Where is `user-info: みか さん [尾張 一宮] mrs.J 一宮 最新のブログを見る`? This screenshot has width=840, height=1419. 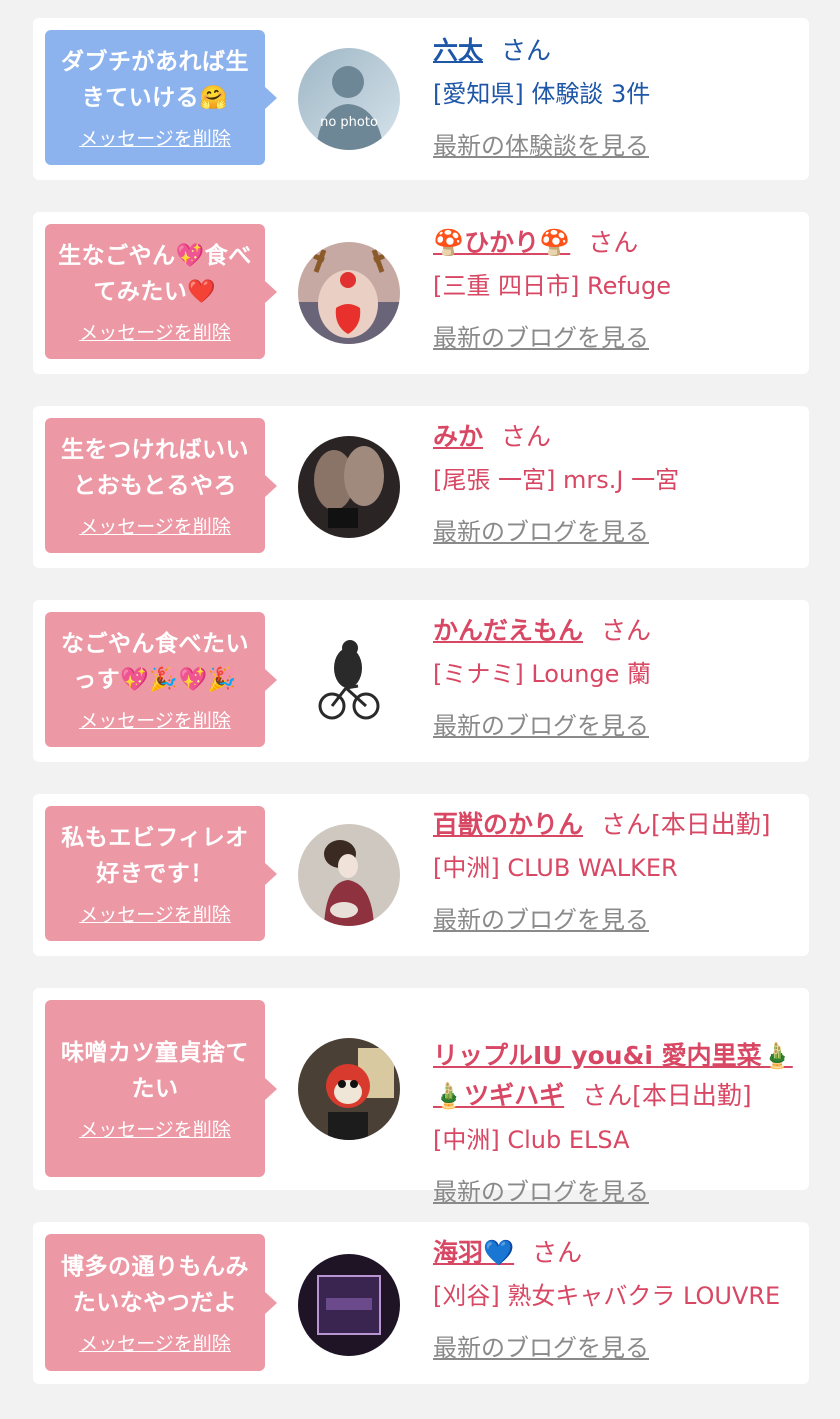 user-info: みか さん [尾張 一宮] mrs.J 一宮 最新のブログを見る is located at coordinates (616, 482).